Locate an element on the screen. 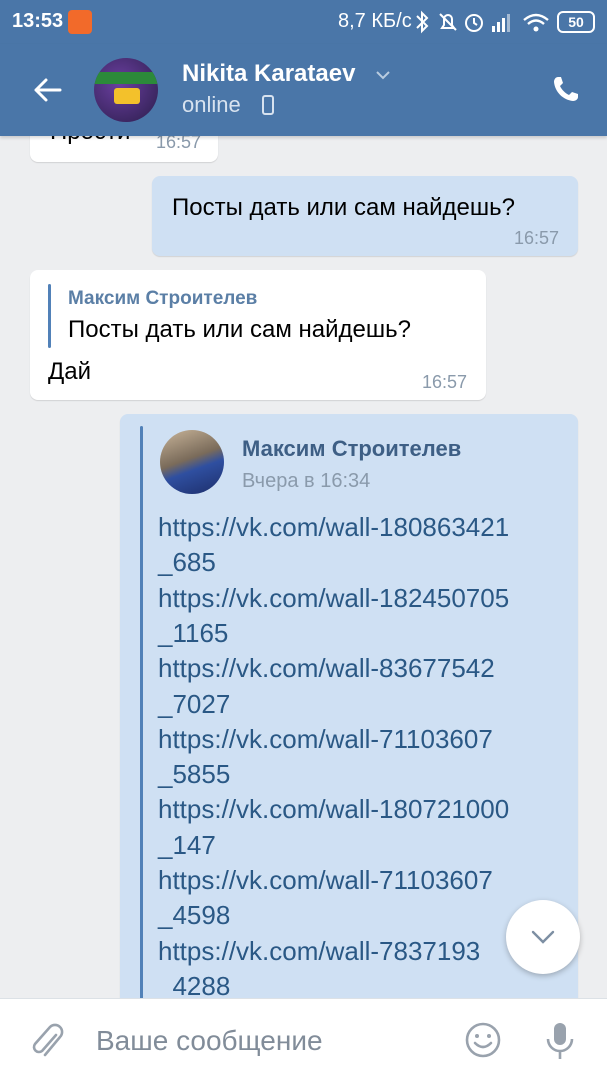  contact-avatar is located at coordinates (126, 90).